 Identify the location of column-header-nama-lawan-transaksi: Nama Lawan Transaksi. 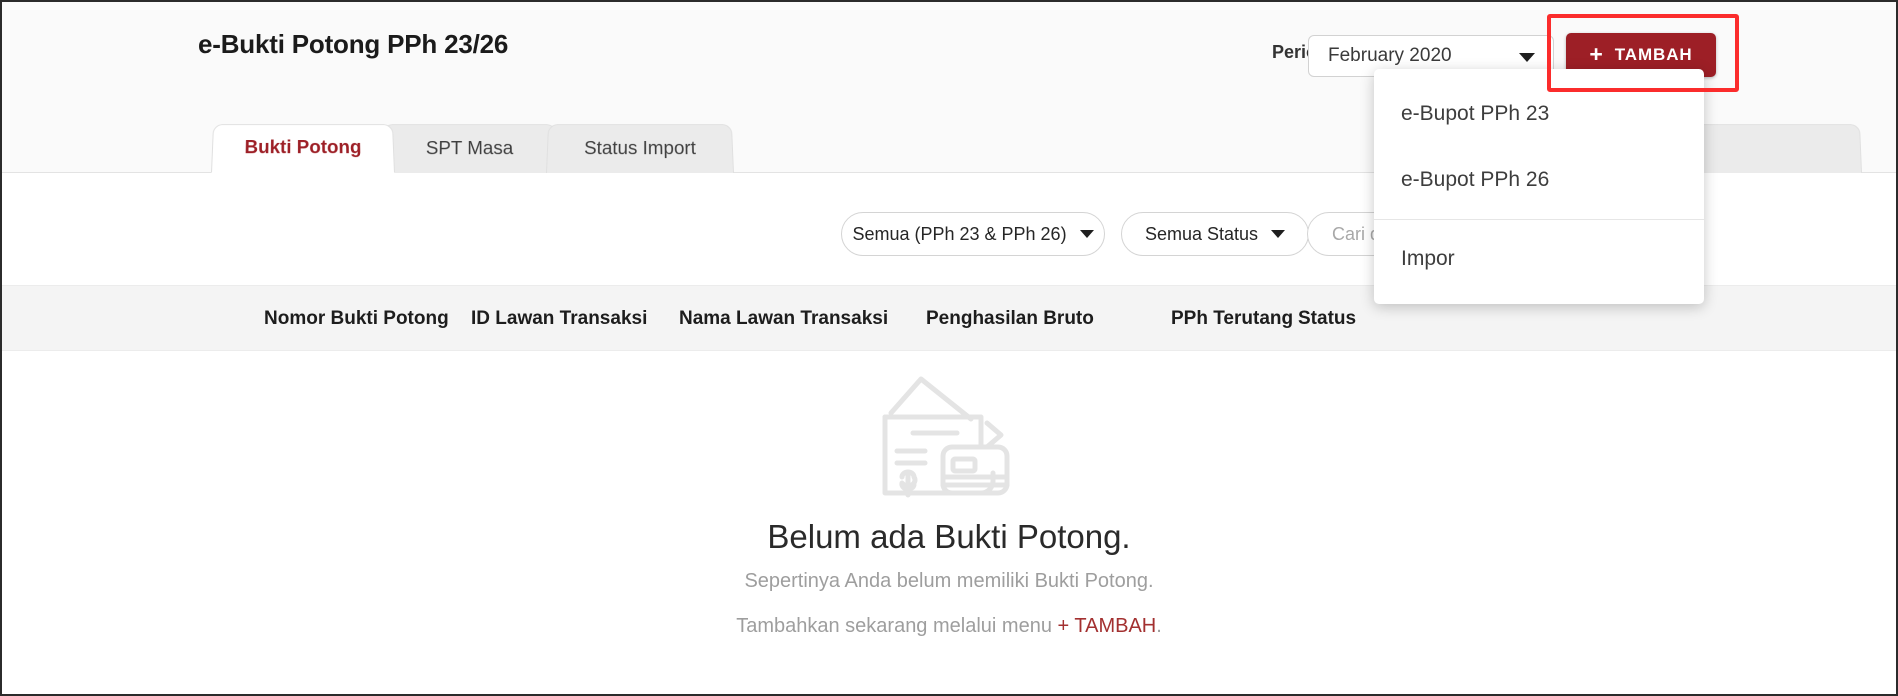
(784, 318).